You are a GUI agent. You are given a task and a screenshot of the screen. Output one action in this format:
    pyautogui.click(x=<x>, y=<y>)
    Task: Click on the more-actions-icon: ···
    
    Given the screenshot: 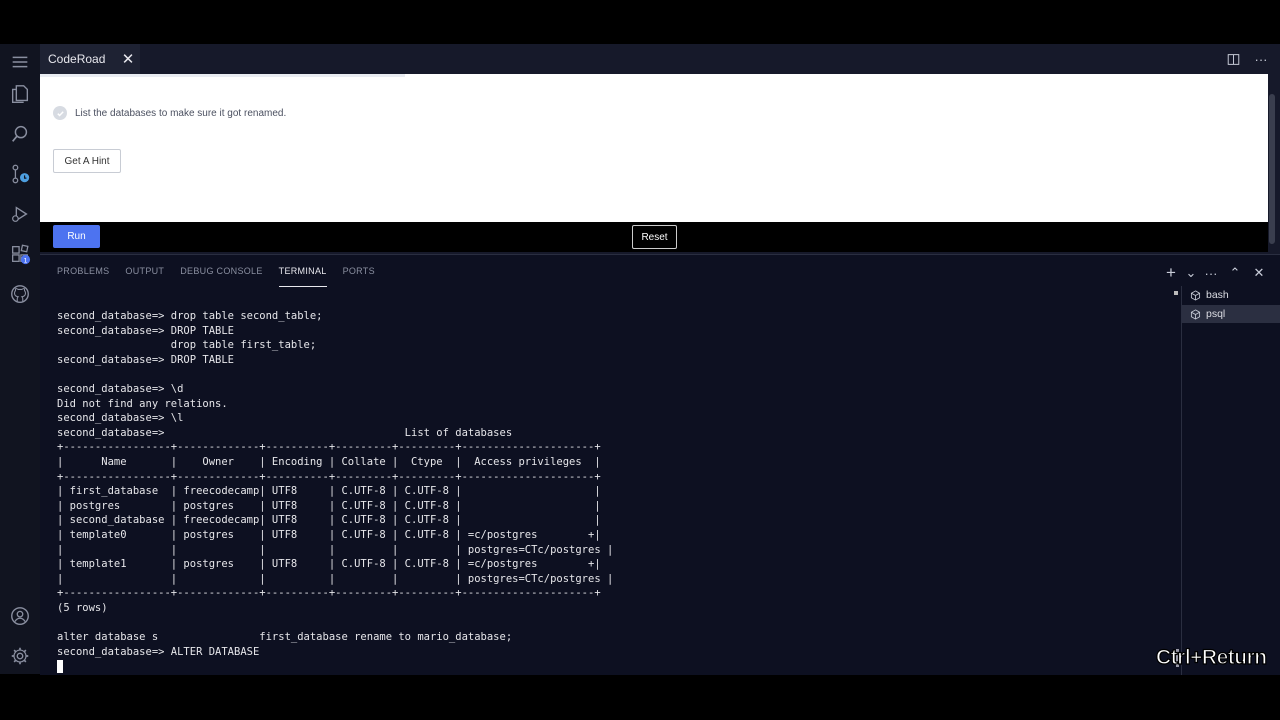 What is the action you would take?
    pyautogui.click(x=1261, y=59)
    